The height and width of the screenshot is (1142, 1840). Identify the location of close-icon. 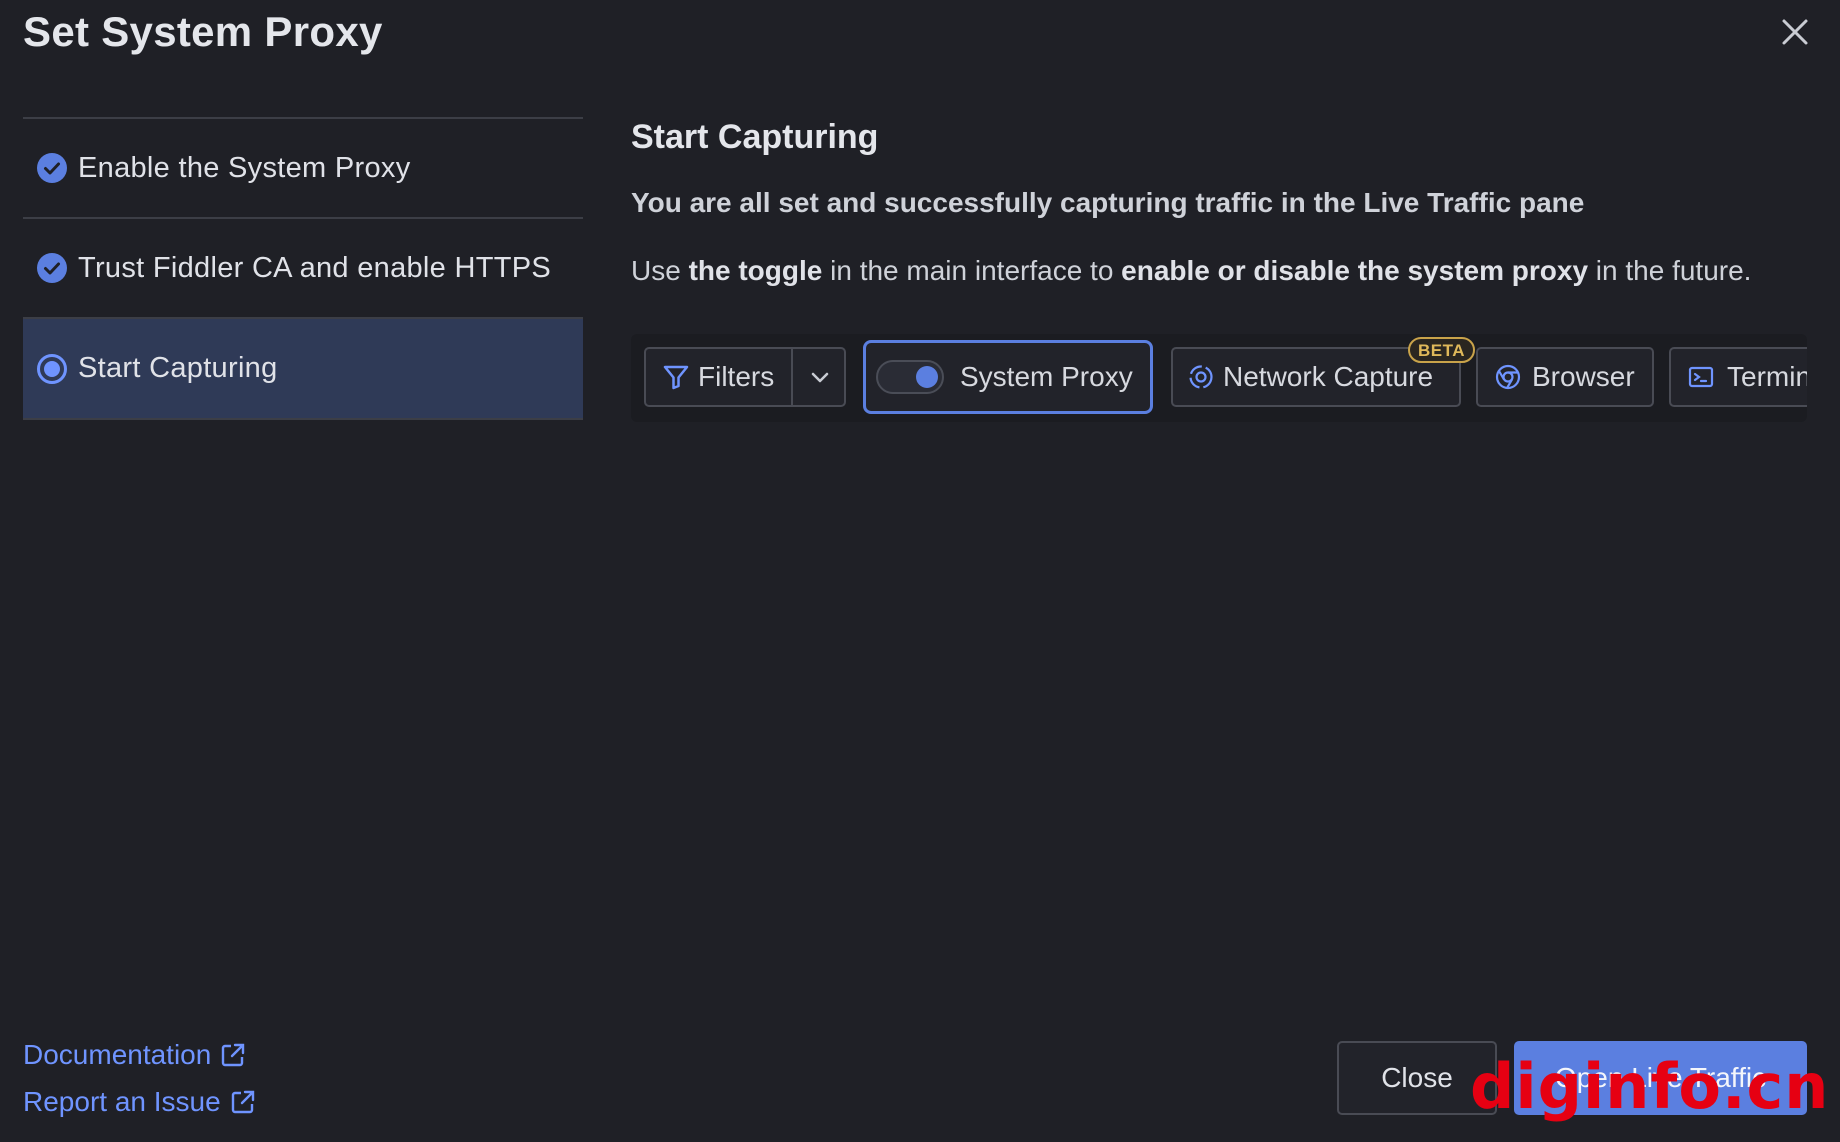
(1795, 32).